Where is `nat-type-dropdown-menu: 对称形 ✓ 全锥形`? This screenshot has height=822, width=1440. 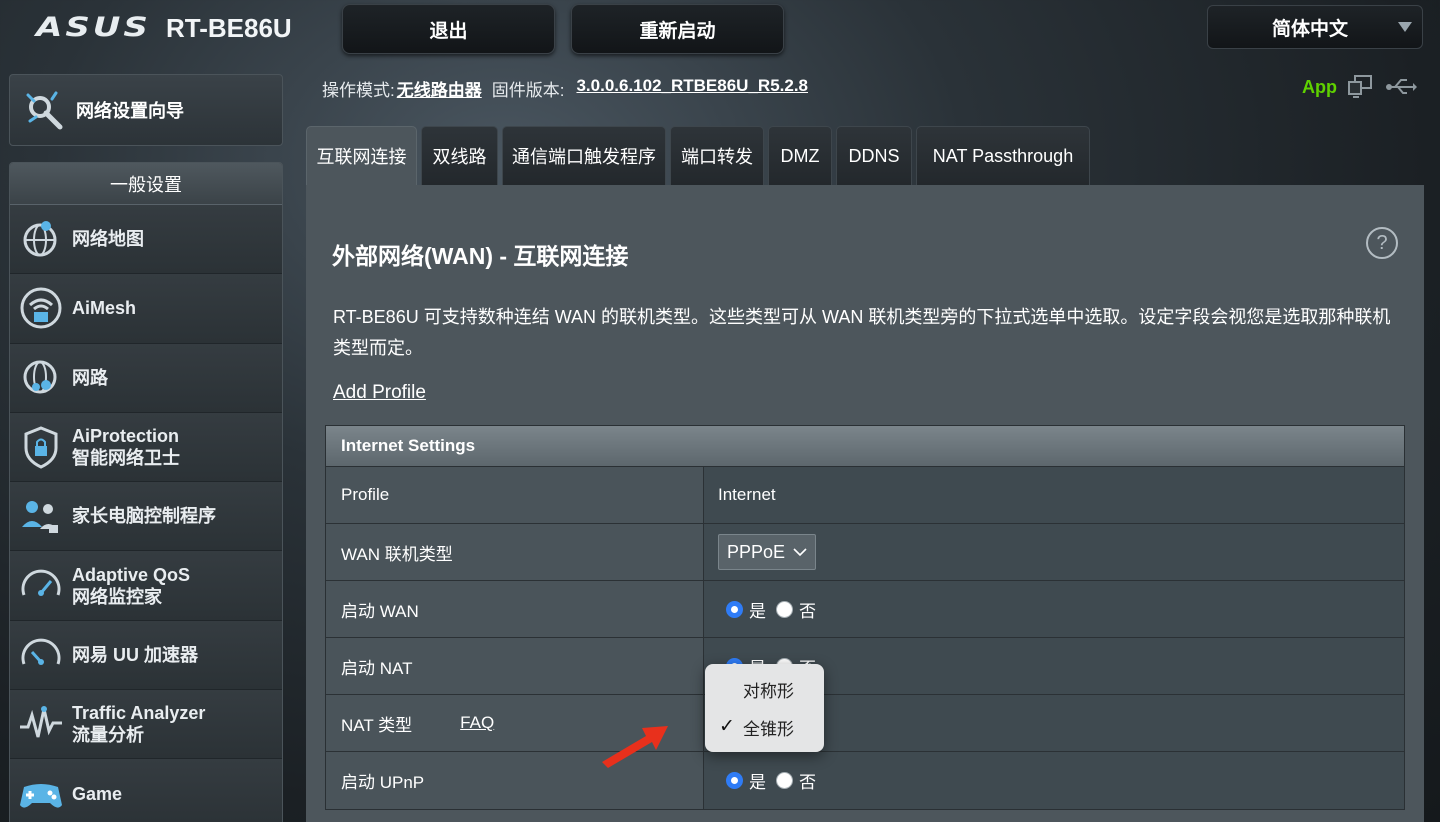 nat-type-dropdown-menu: 对称形 ✓ 全锥形 is located at coordinates (764, 708).